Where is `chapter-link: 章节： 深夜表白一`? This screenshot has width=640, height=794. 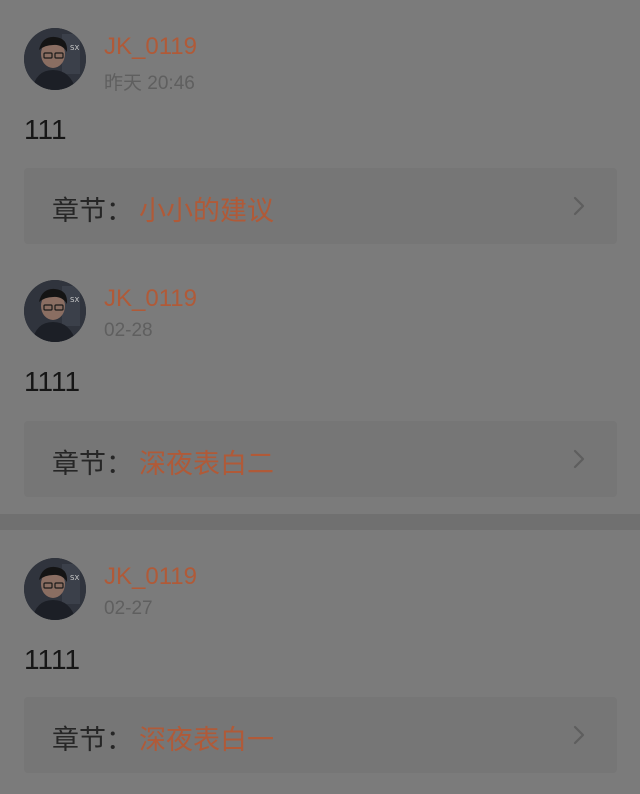
chapter-link: 章节： 深夜表白一 is located at coordinates (320, 735).